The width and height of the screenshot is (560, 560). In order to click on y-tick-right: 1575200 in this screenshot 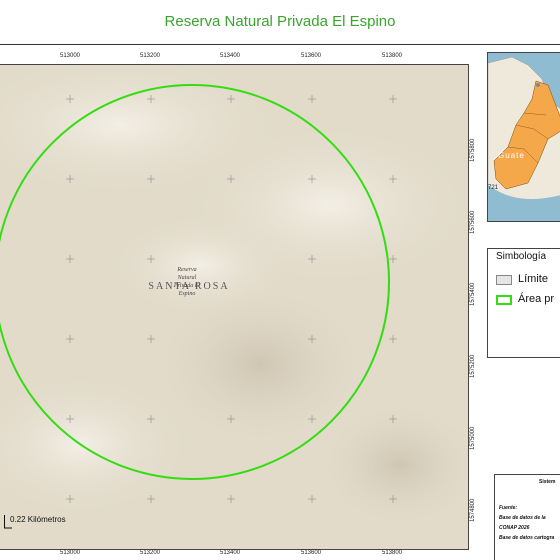, I will do `click(473, 366)`.